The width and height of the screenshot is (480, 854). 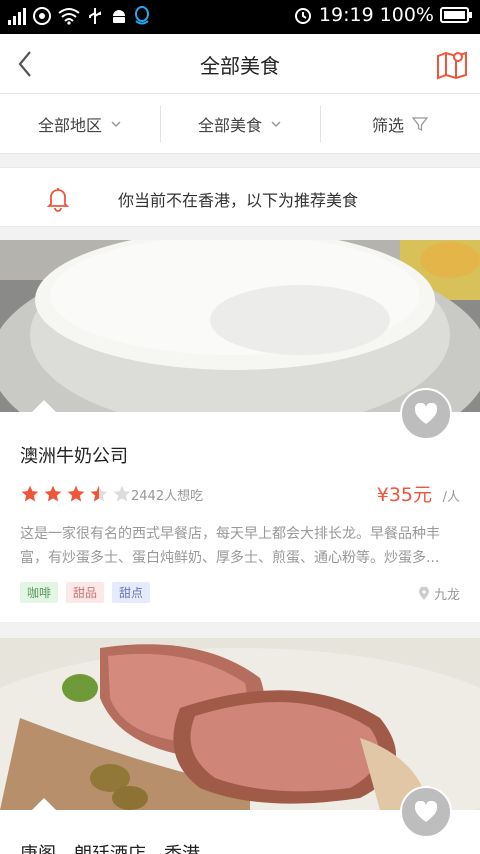 What do you see at coordinates (122, 493) in the screenshot?
I see `empty-star-icon` at bounding box center [122, 493].